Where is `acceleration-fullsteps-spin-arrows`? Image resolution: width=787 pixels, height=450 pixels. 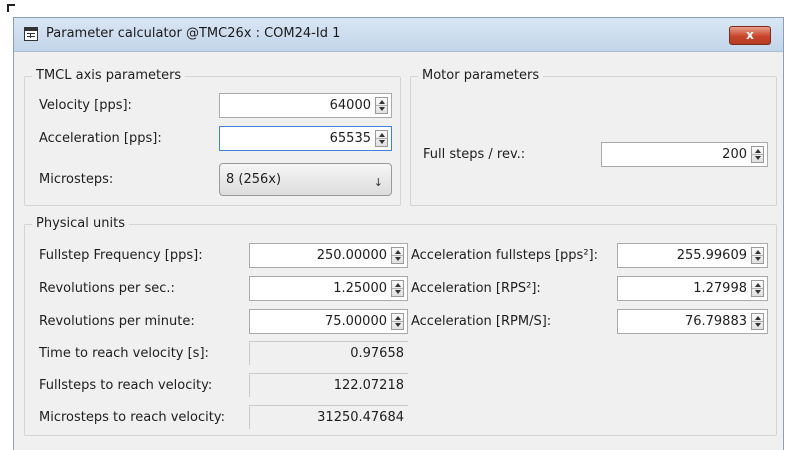 acceleration-fullsteps-spin-arrows is located at coordinates (757, 255).